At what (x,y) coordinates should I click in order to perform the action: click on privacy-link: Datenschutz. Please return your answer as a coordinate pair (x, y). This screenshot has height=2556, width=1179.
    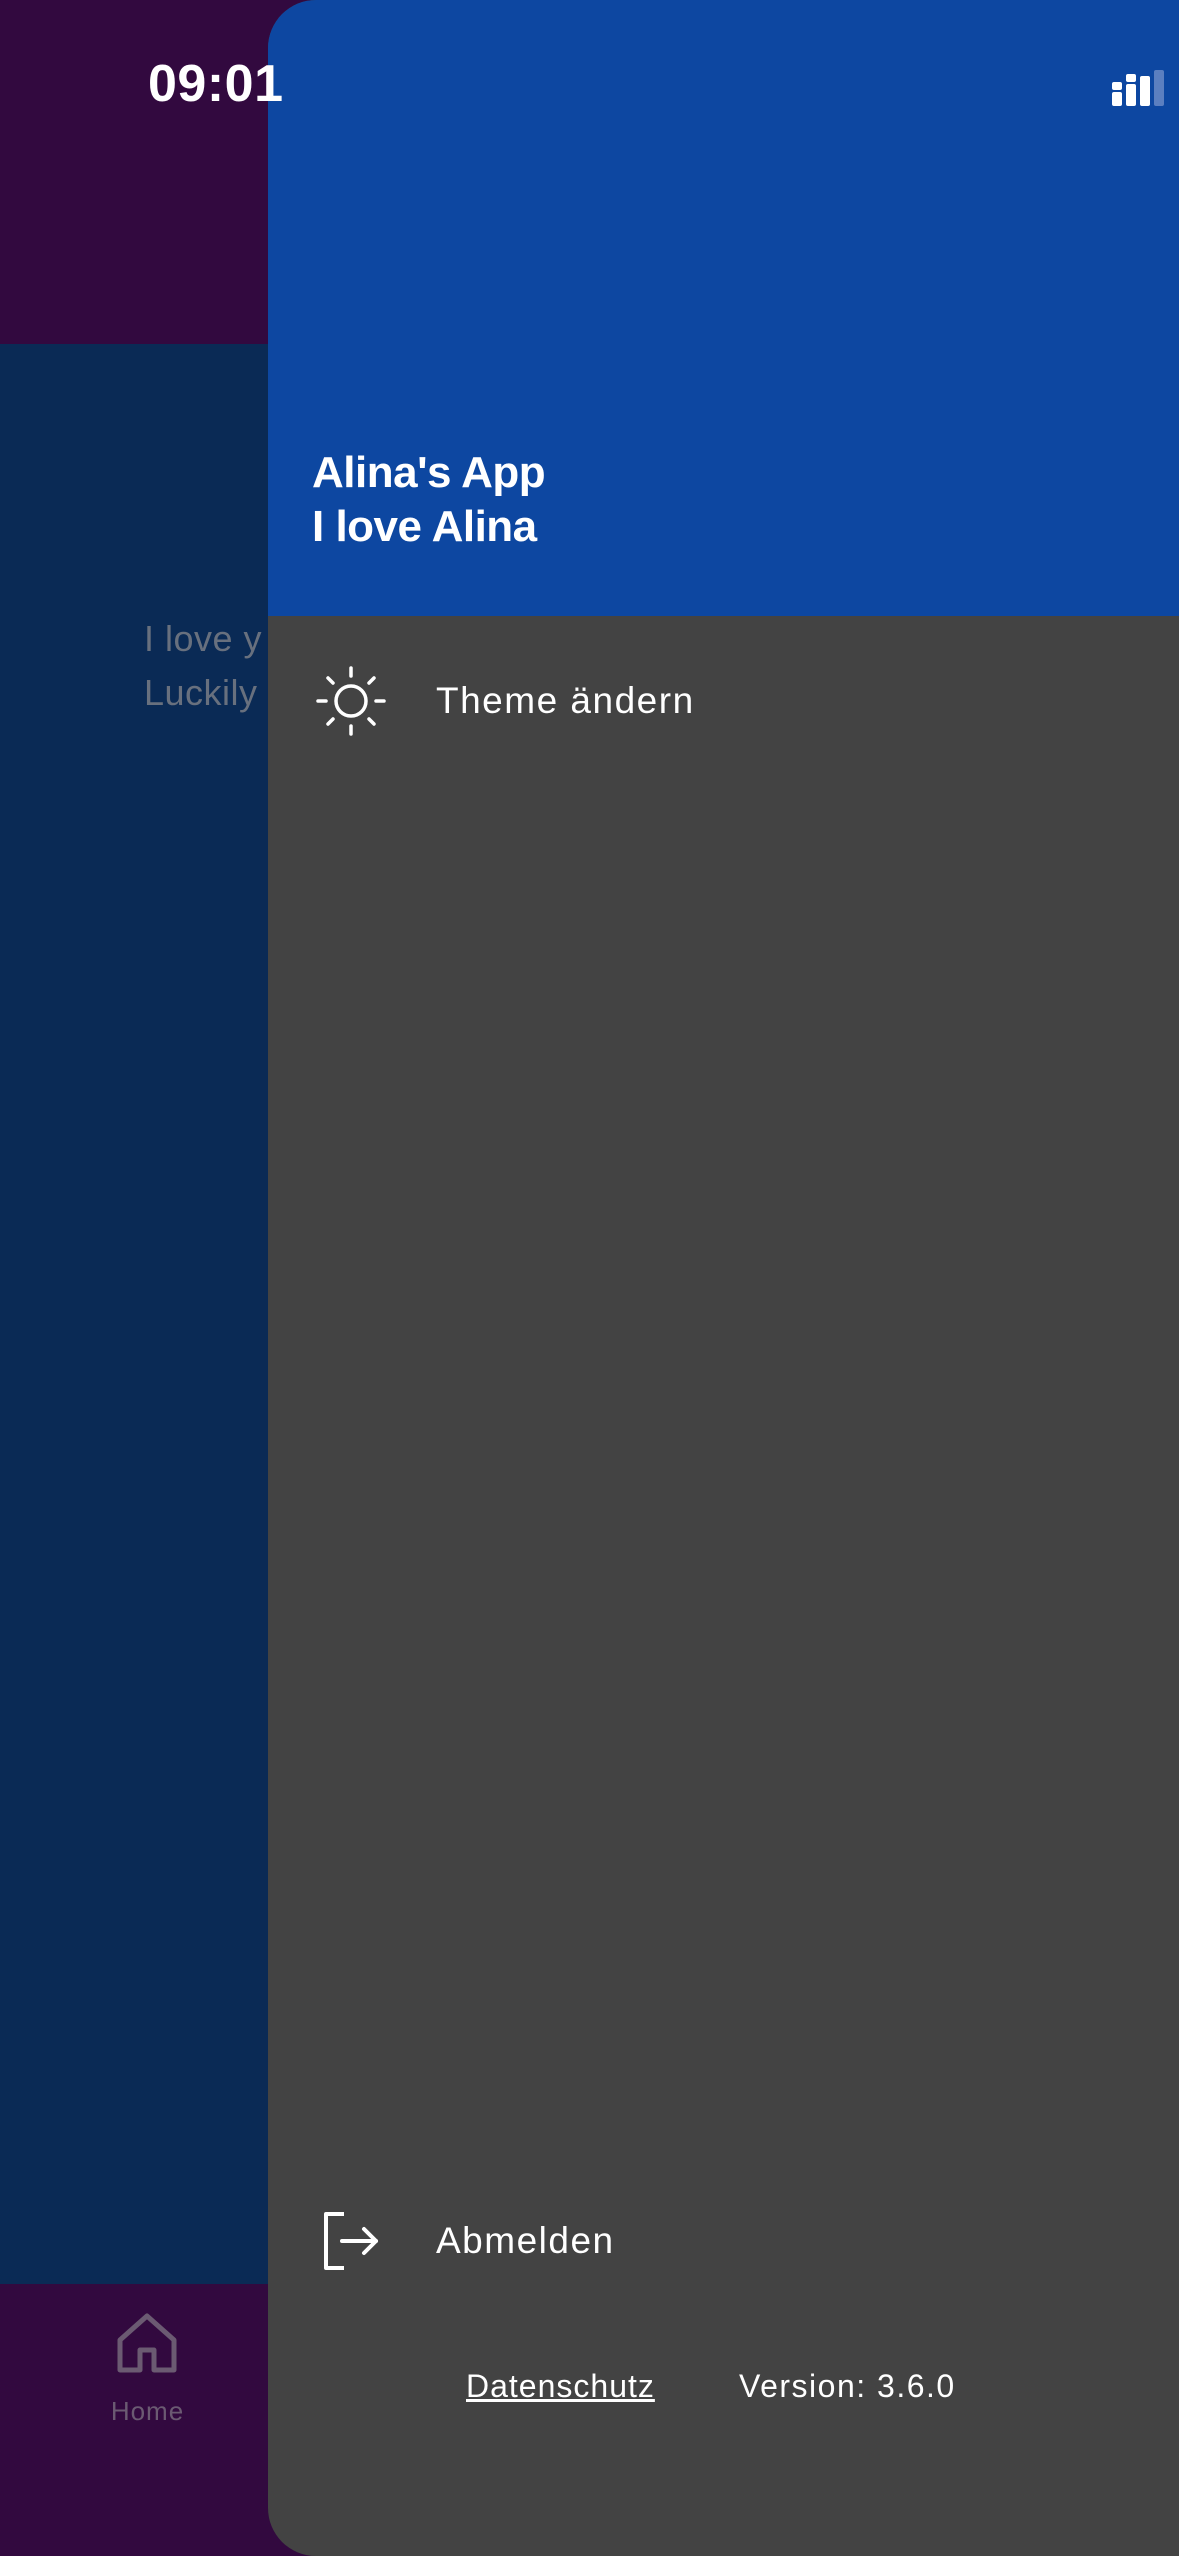
    Looking at the image, I should click on (560, 2386).